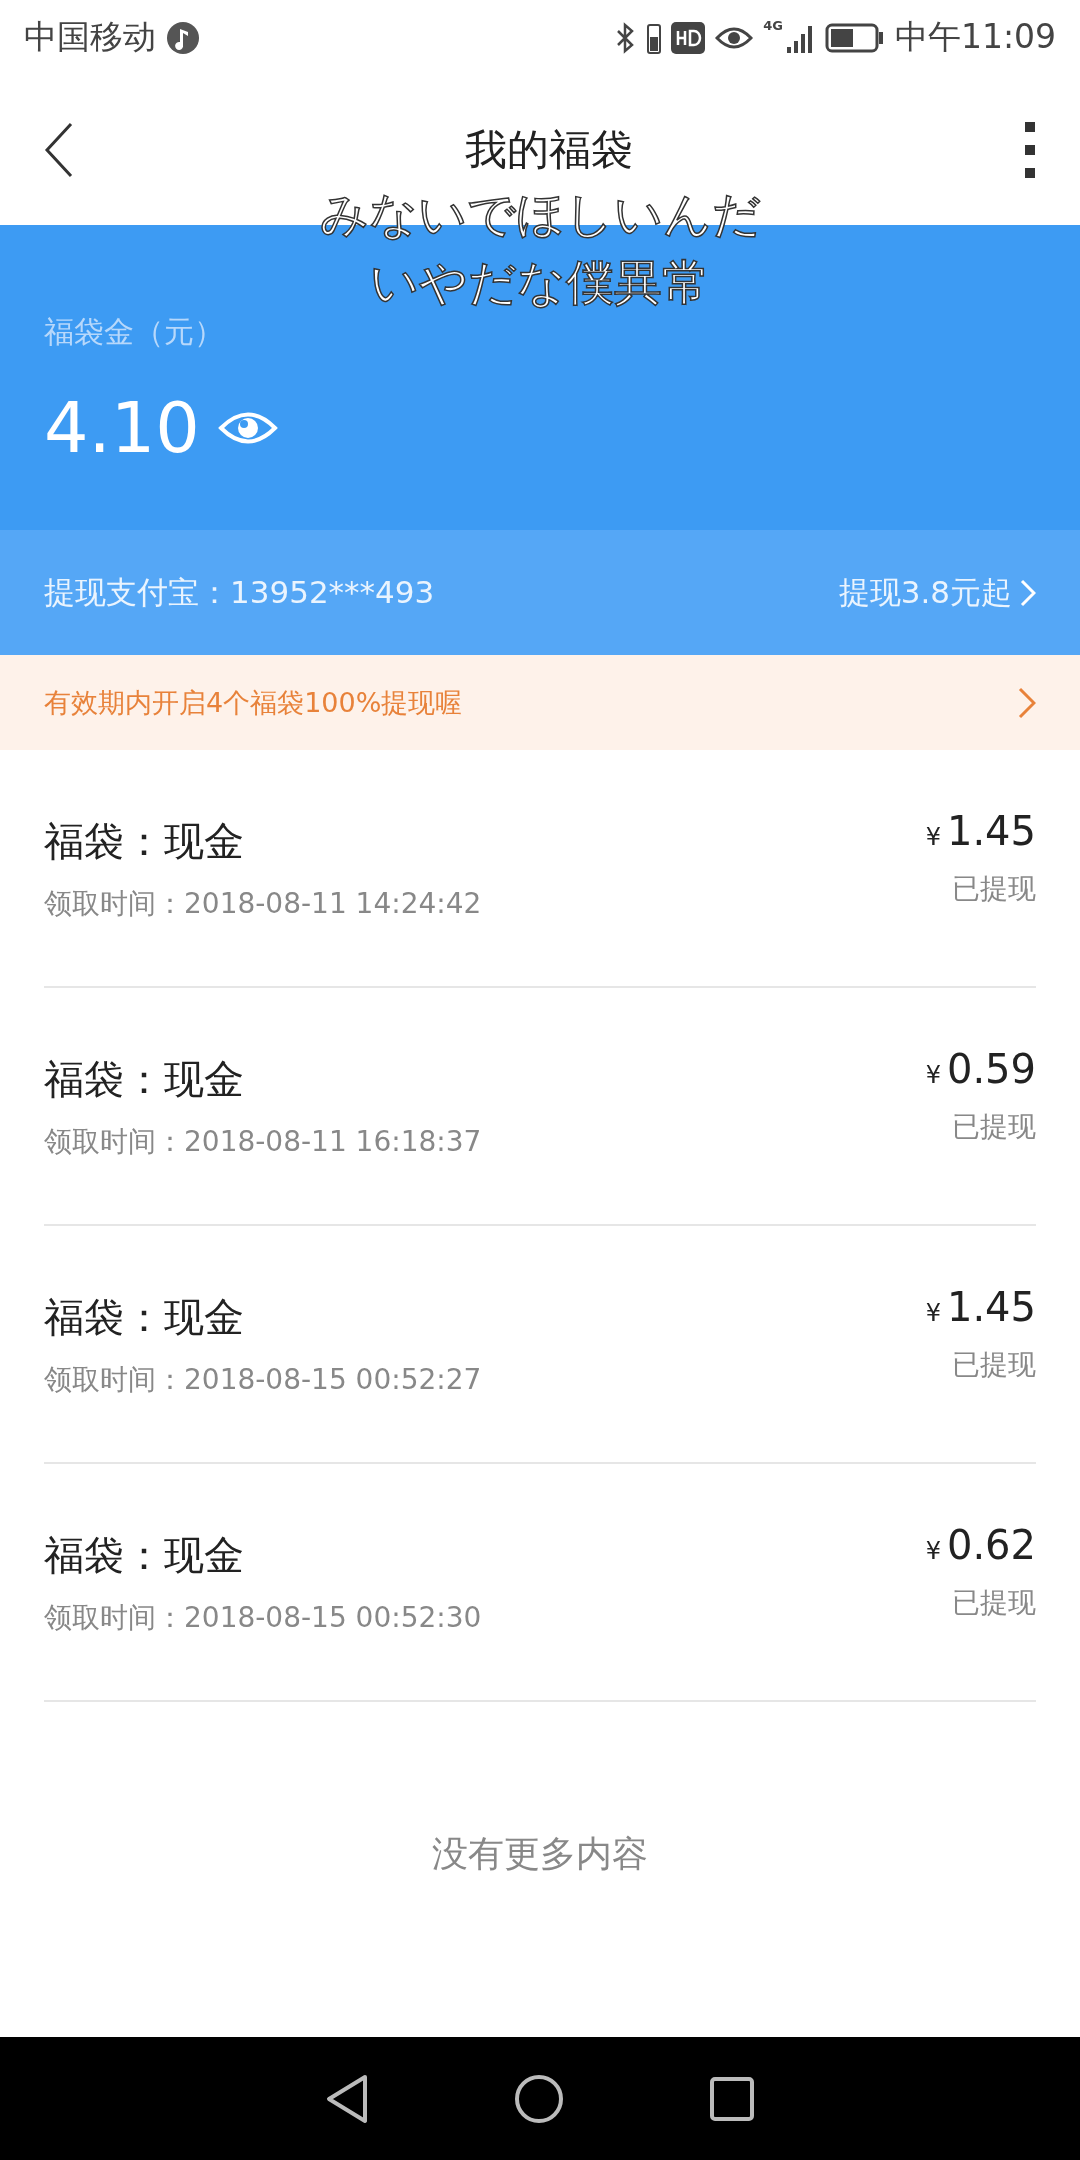 The height and width of the screenshot is (2160, 1080). What do you see at coordinates (773, 25) in the screenshot?
I see `network-label: 4G` at bounding box center [773, 25].